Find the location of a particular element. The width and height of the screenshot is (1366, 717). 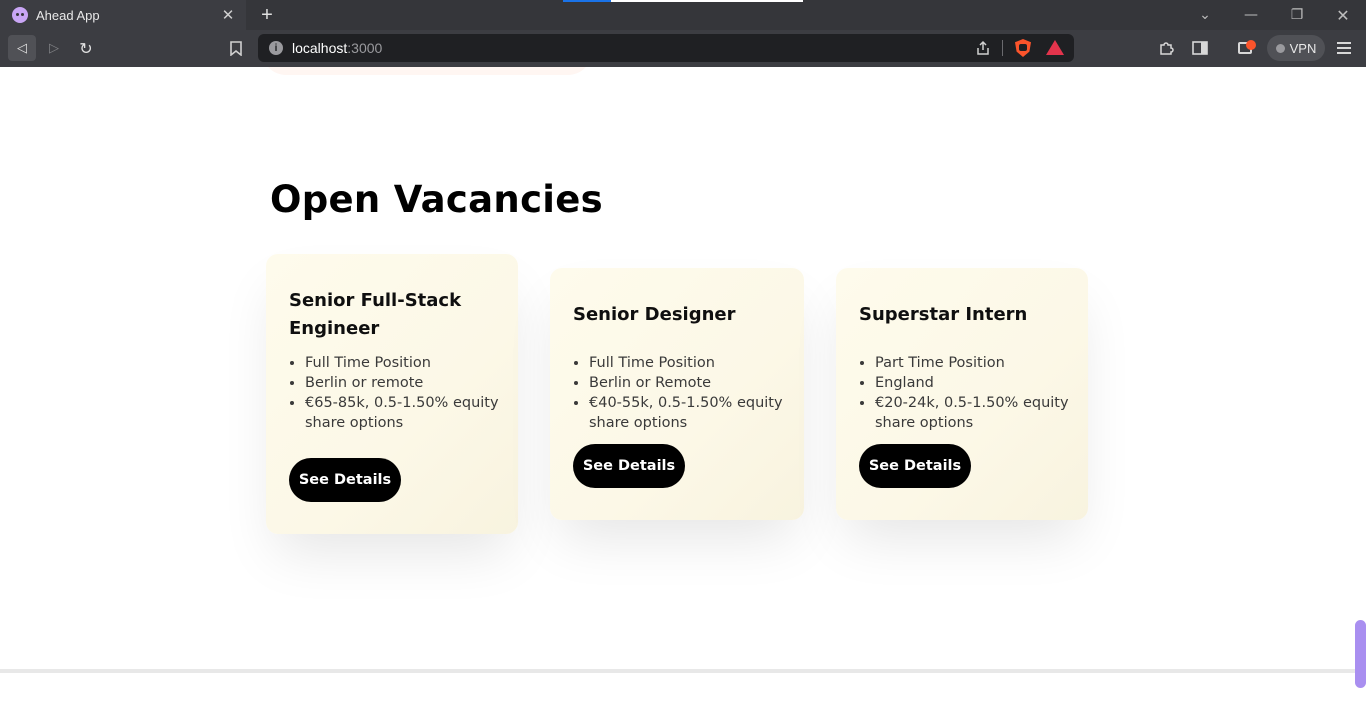

vacancy-title: Superstar Intern is located at coordinates (943, 314).